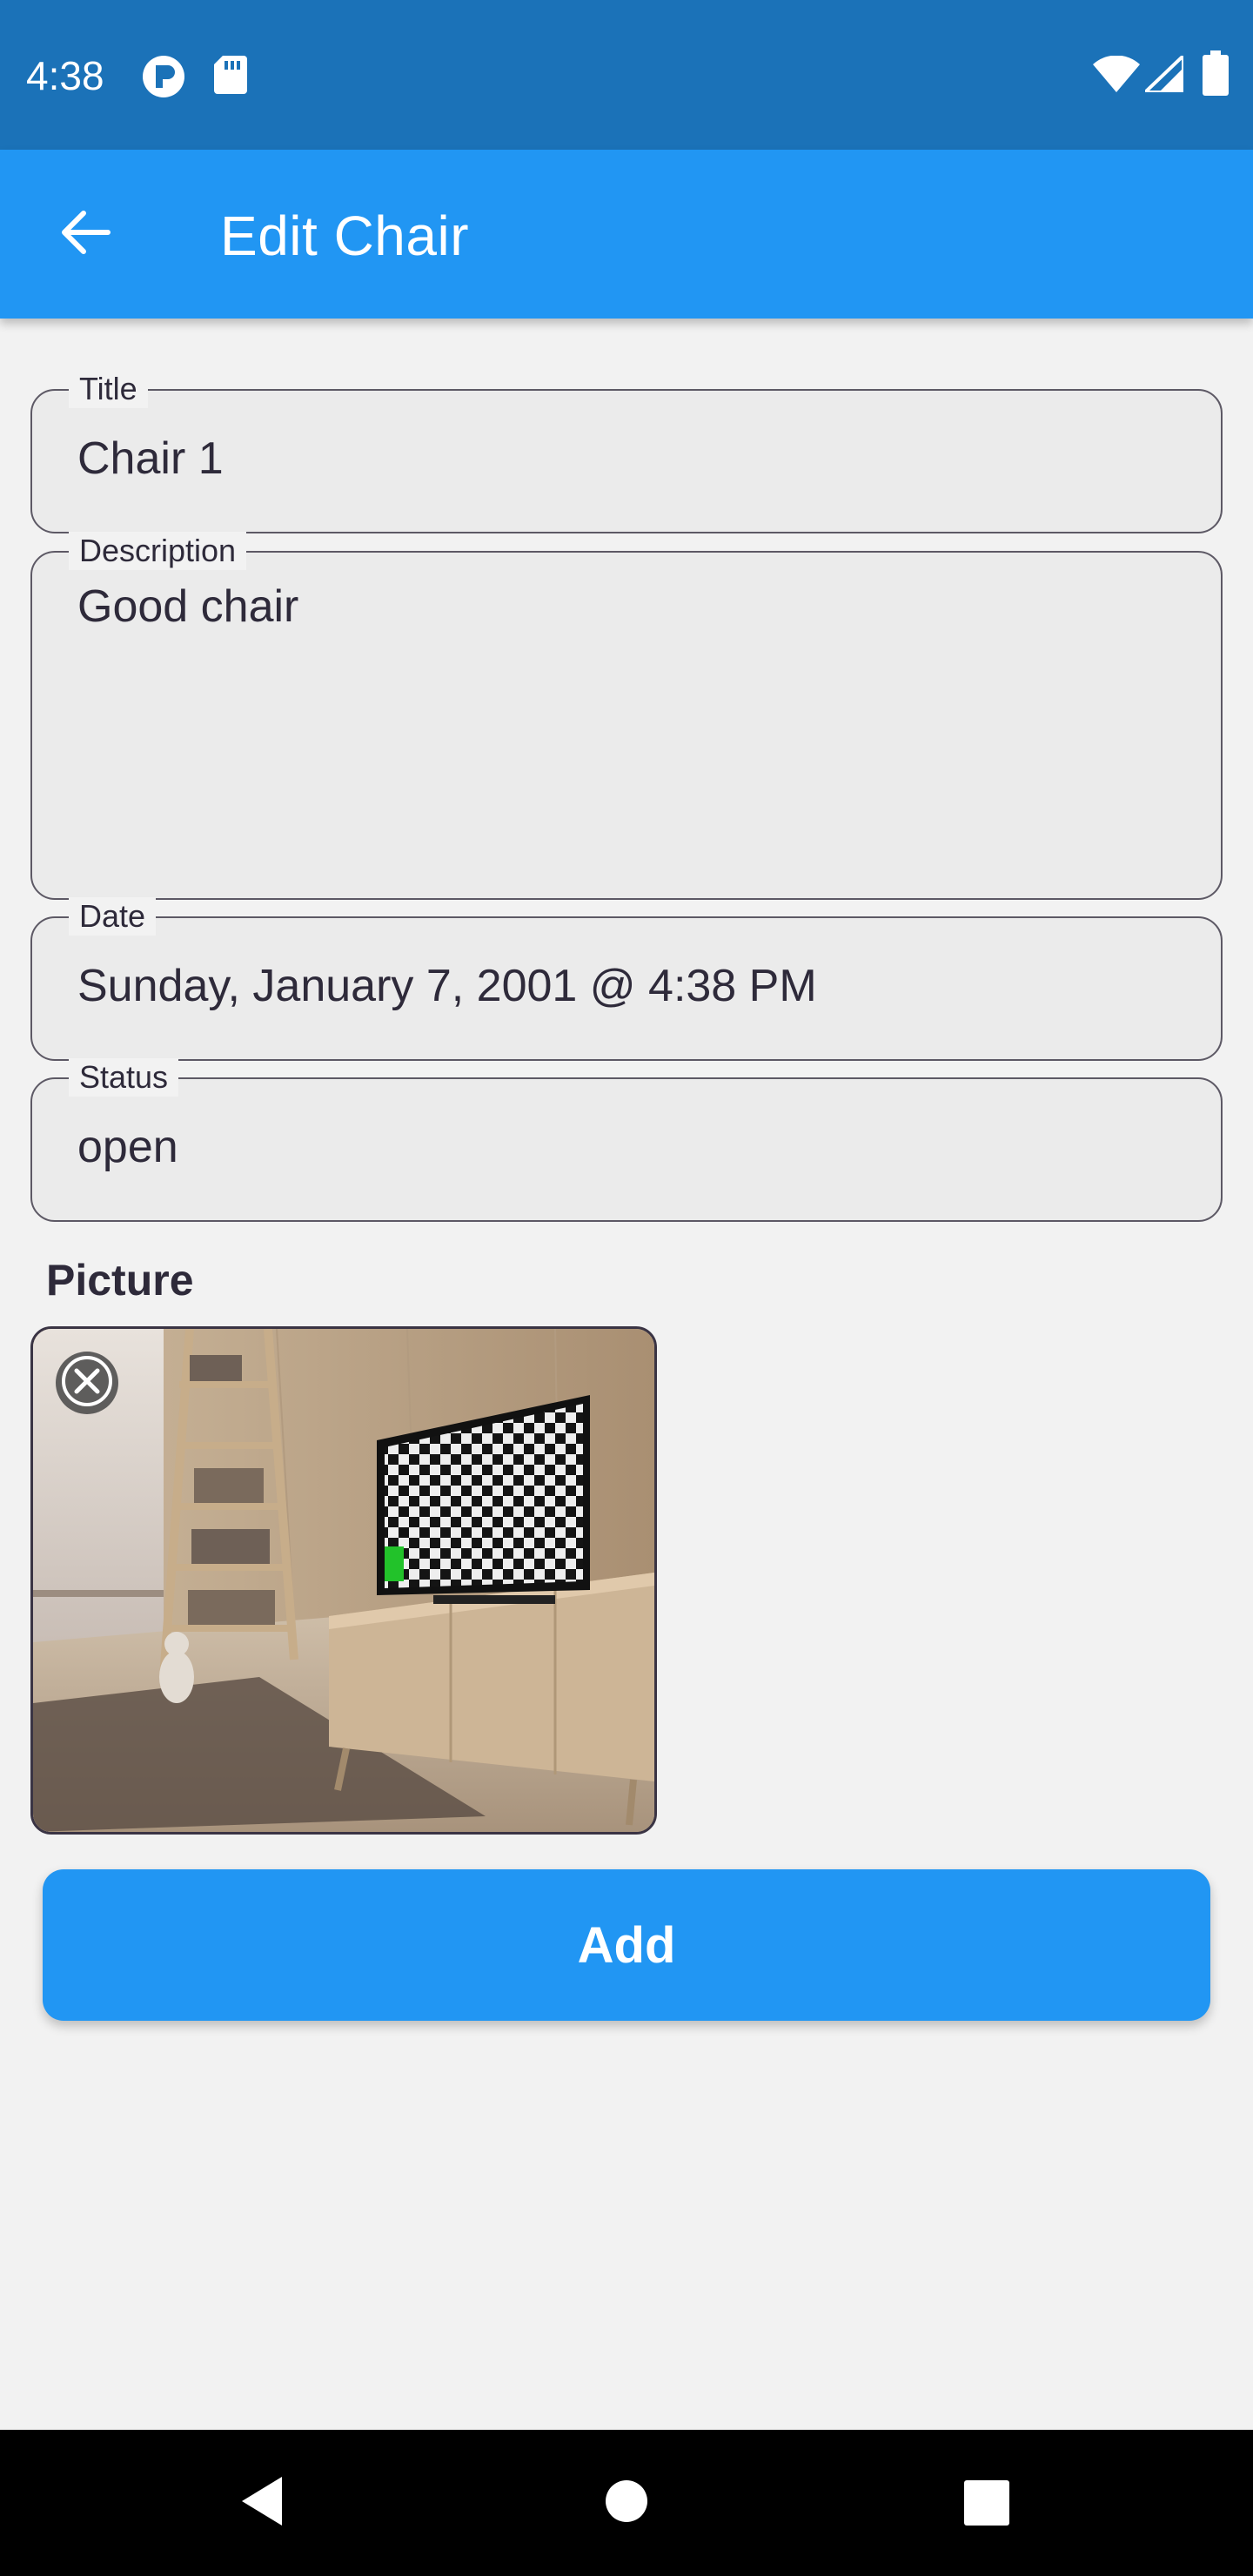 The height and width of the screenshot is (2576, 1253). I want to click on status-field-label: Status, so click(124, 1077).